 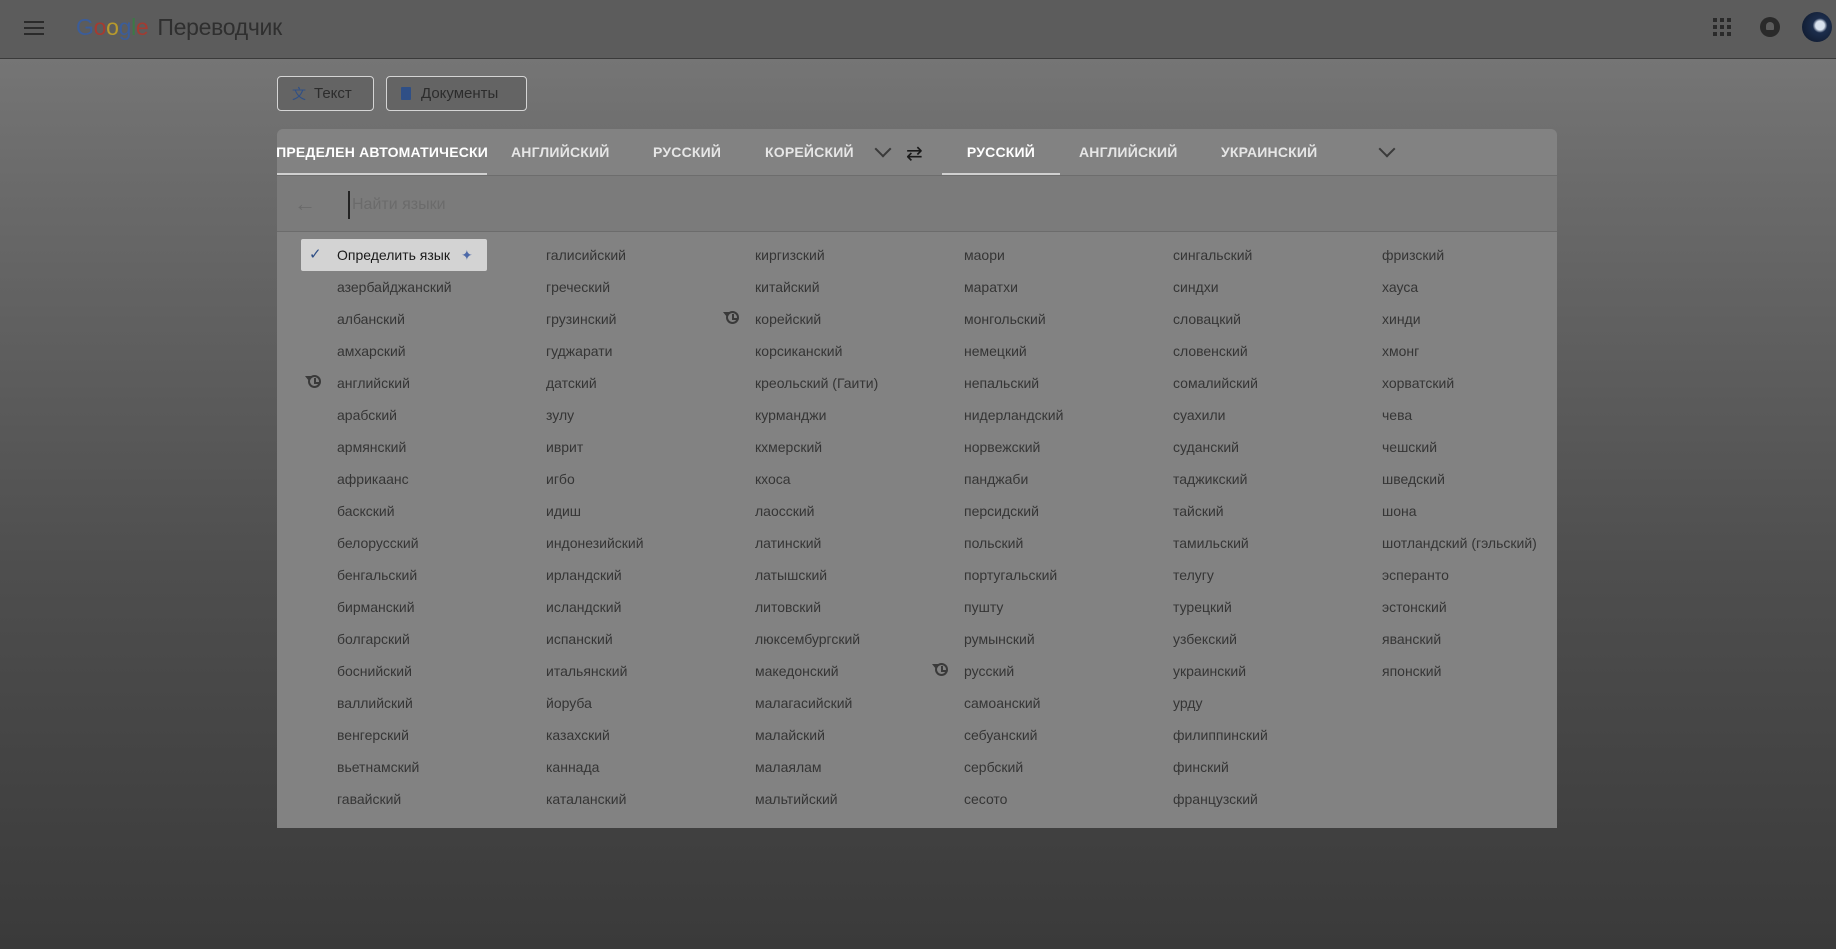 What do you see at coordinates (1439, 447) in the screenshot?
I see `language-item: чешский` at bounding box center [1439, 447].